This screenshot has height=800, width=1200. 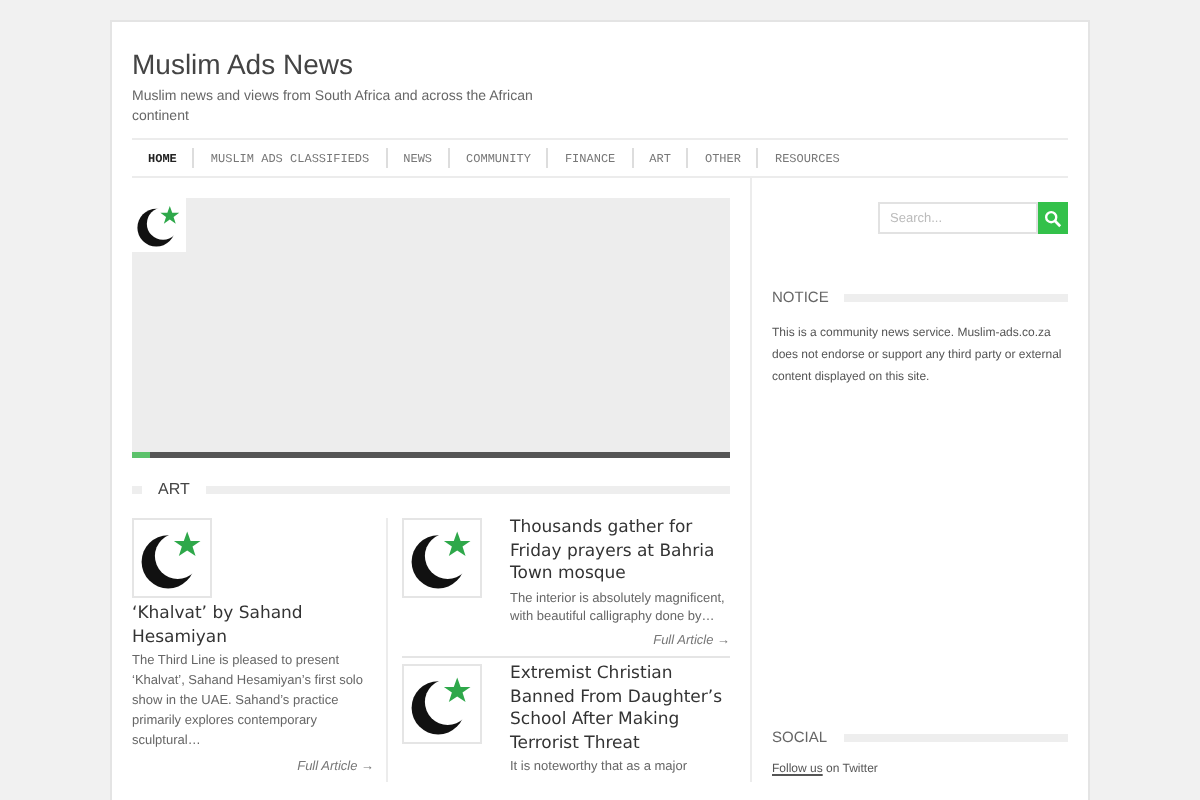 I want to click on section-heading: ART, so click(x=174, y=490).